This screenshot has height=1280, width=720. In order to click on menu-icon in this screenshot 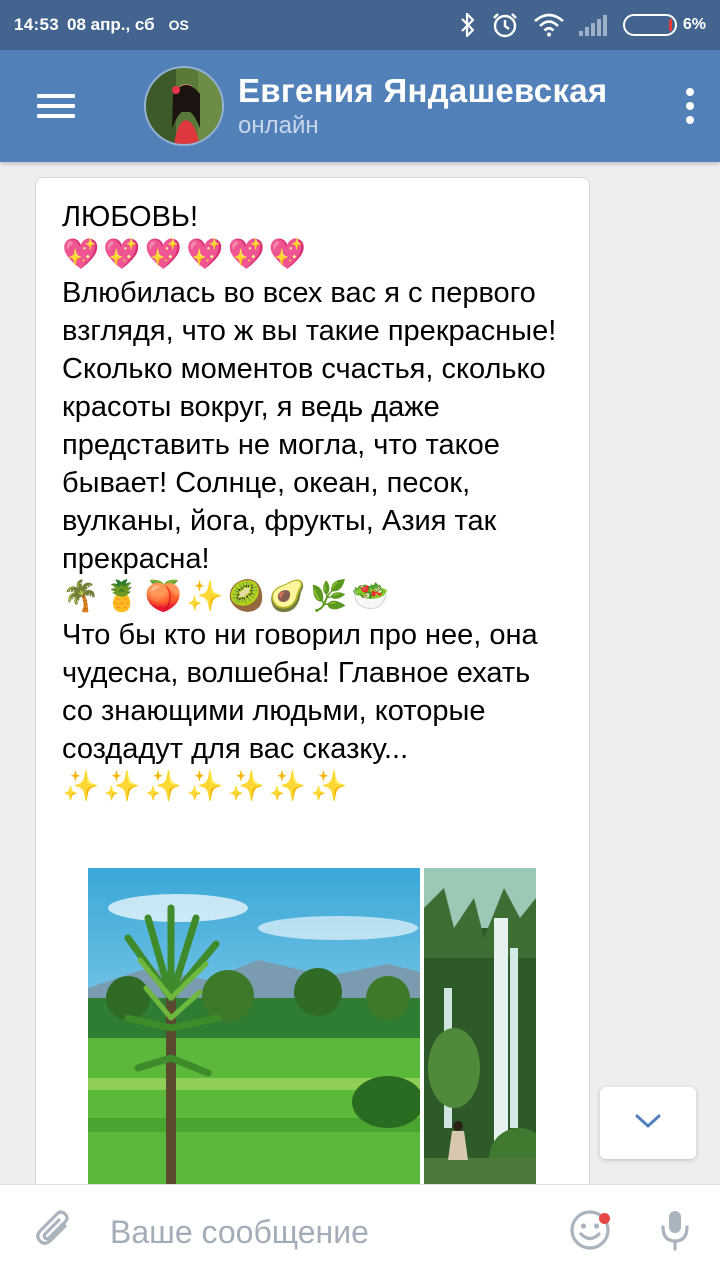, I will do `click(56, 106)`.